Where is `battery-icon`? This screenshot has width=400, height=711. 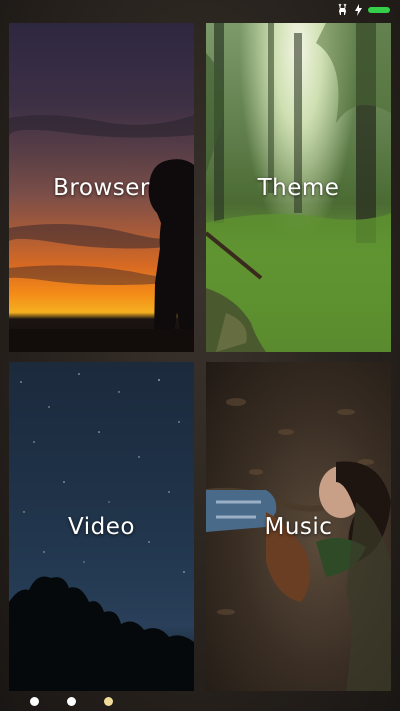
battery-icon is located at coordinates (379, 9).